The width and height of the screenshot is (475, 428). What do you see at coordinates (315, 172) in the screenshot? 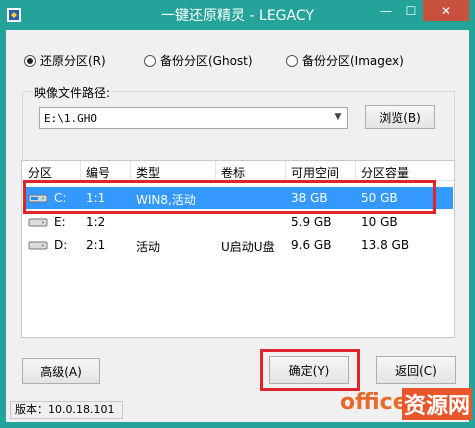
I see `col-header-free: 可用空间` at bounding box center [315, 172].